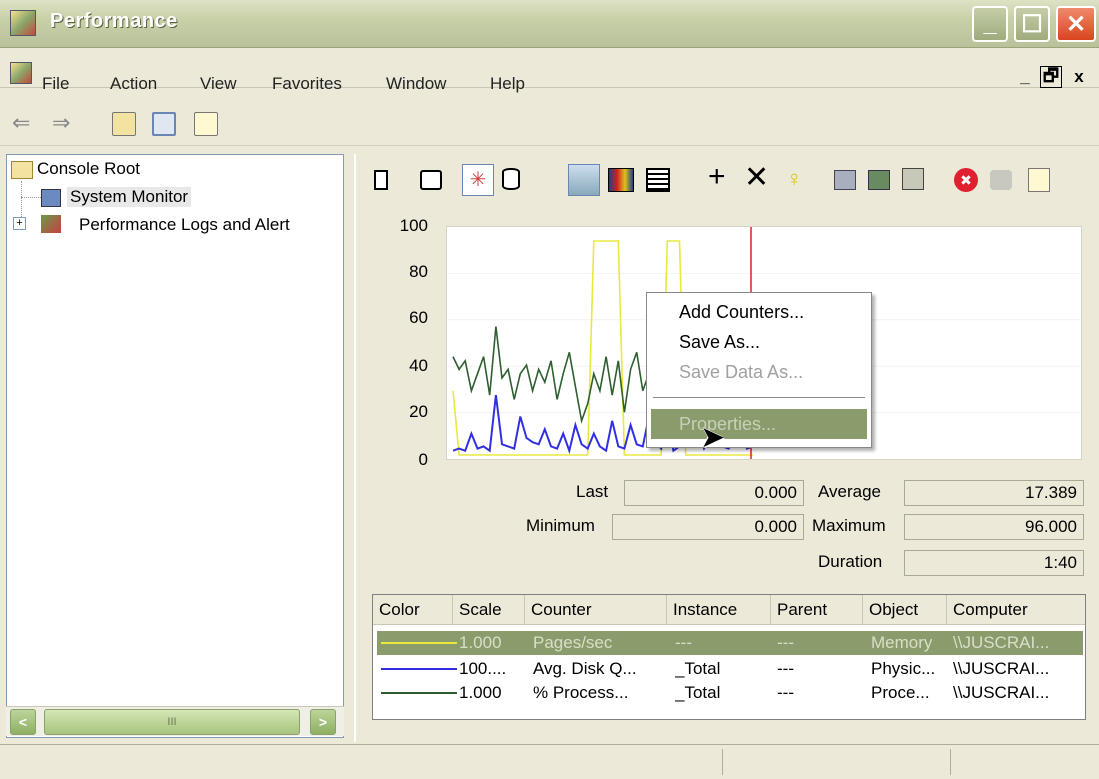 This screenshot has width=1099, height=779. Describe the element at coordinates (381, 180) in the screenshot. I see `new-counter-set-icon` at that location.